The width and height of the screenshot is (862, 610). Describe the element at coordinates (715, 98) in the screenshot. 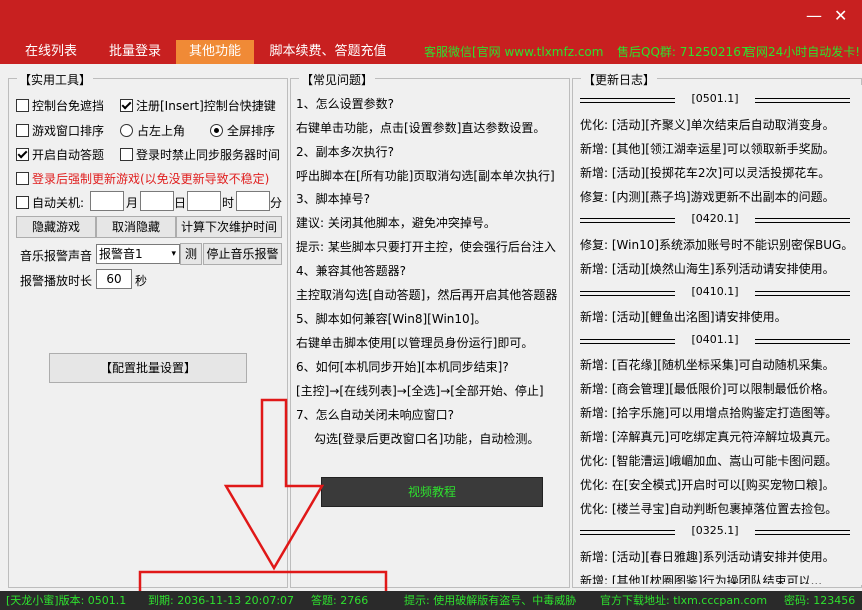

I see `changelog-version-separator: [0501.1]` at that location.